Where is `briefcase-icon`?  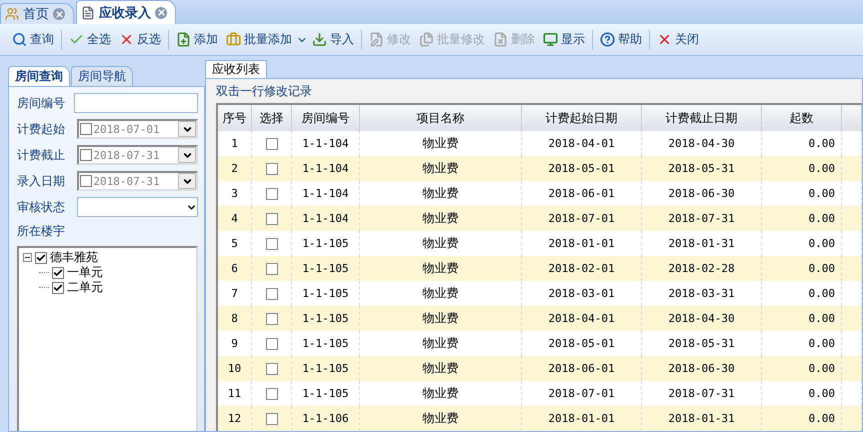
briefcase-icon is located at coordinates (233, 39).